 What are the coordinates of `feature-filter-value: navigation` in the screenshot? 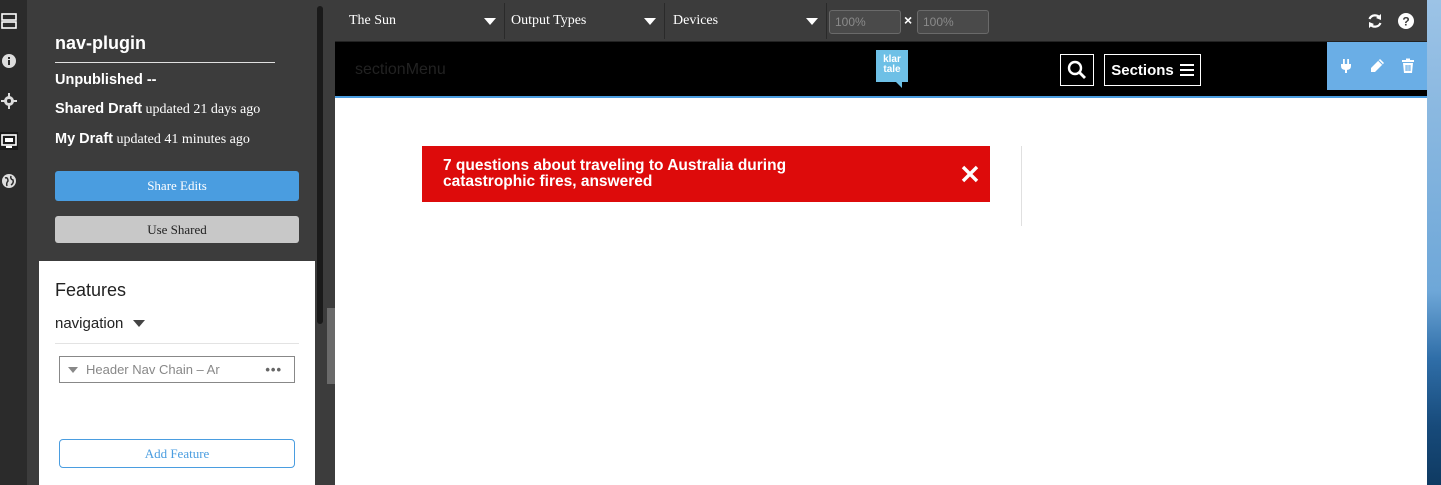 It's located at (89, 323).